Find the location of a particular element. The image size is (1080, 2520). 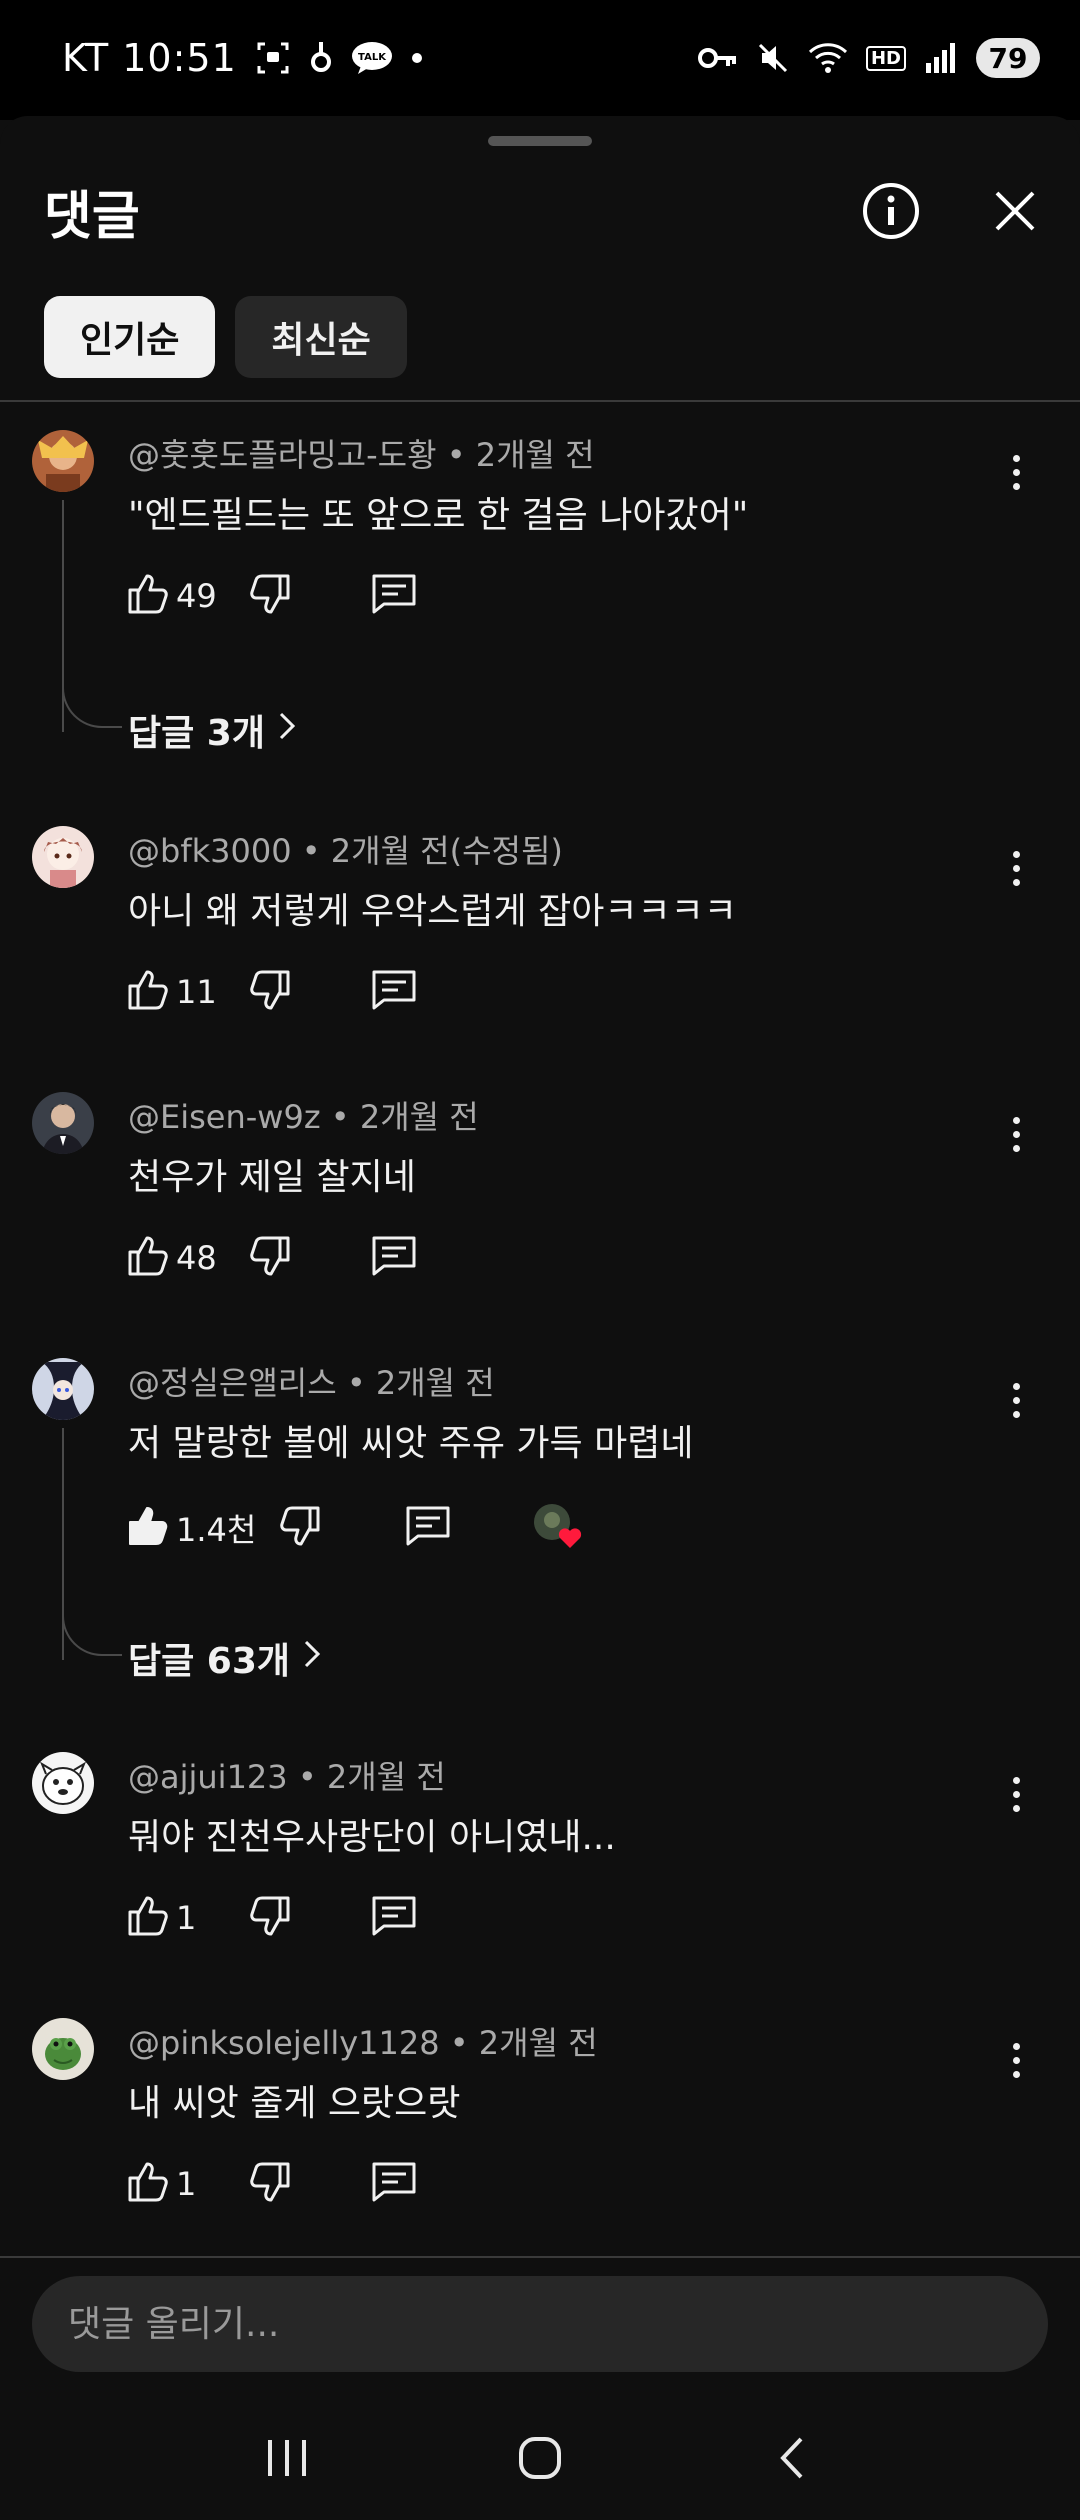

comment-actions: 1 is located at coordinates (271, 2184).